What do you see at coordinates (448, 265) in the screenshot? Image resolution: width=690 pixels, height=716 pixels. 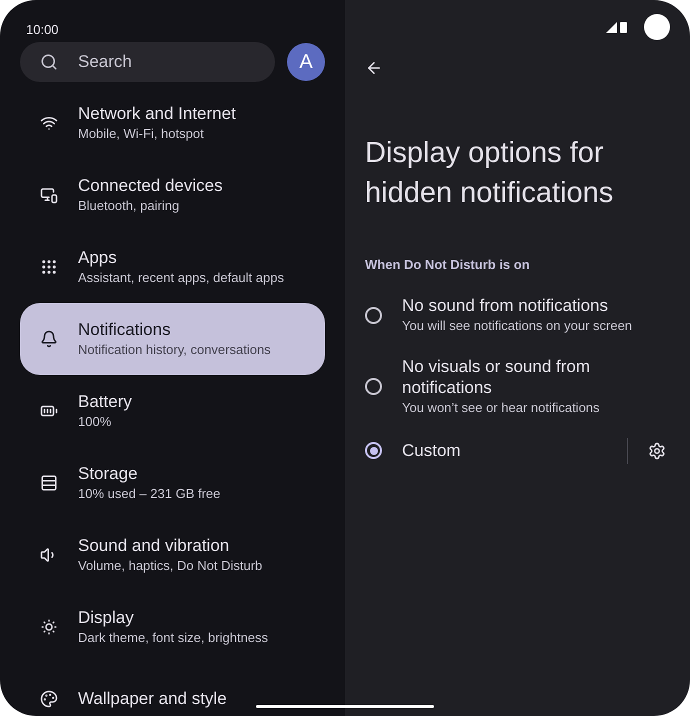 I see `section-header: When Do Not Disturb is on` at bounding box center [448, 265].